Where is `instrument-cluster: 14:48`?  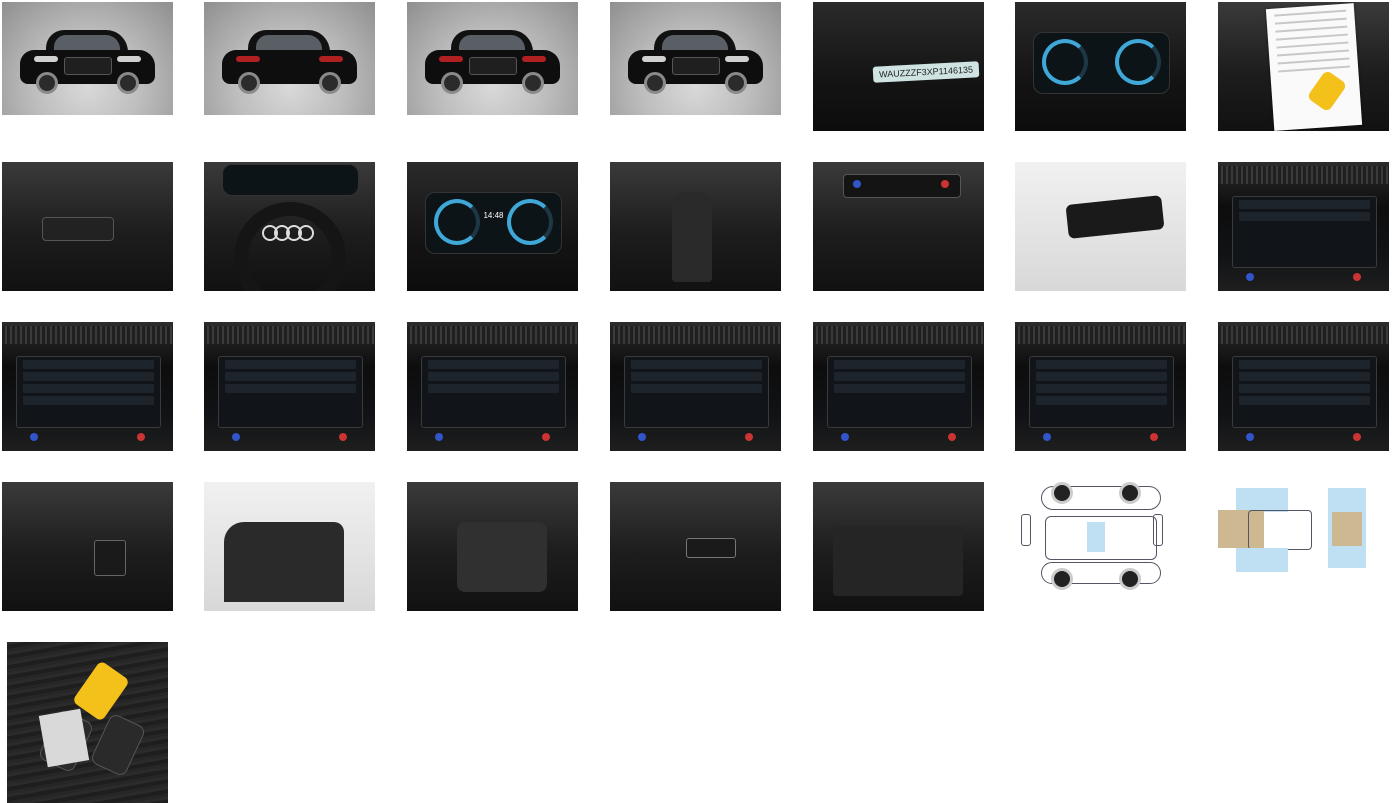
instrument-cluster: 14:48 is located at coordinates (493, 223).